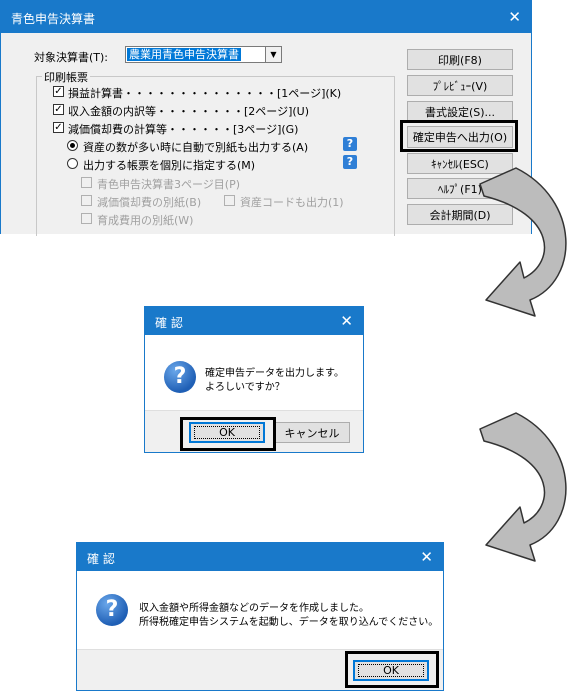 This screenshot has width=578, height=698. What do you see at coordinates (260, 557) in the screenshot?
I see `result-dialog-titlebar: 確 認 ✕` at bounding box center [260, 557].